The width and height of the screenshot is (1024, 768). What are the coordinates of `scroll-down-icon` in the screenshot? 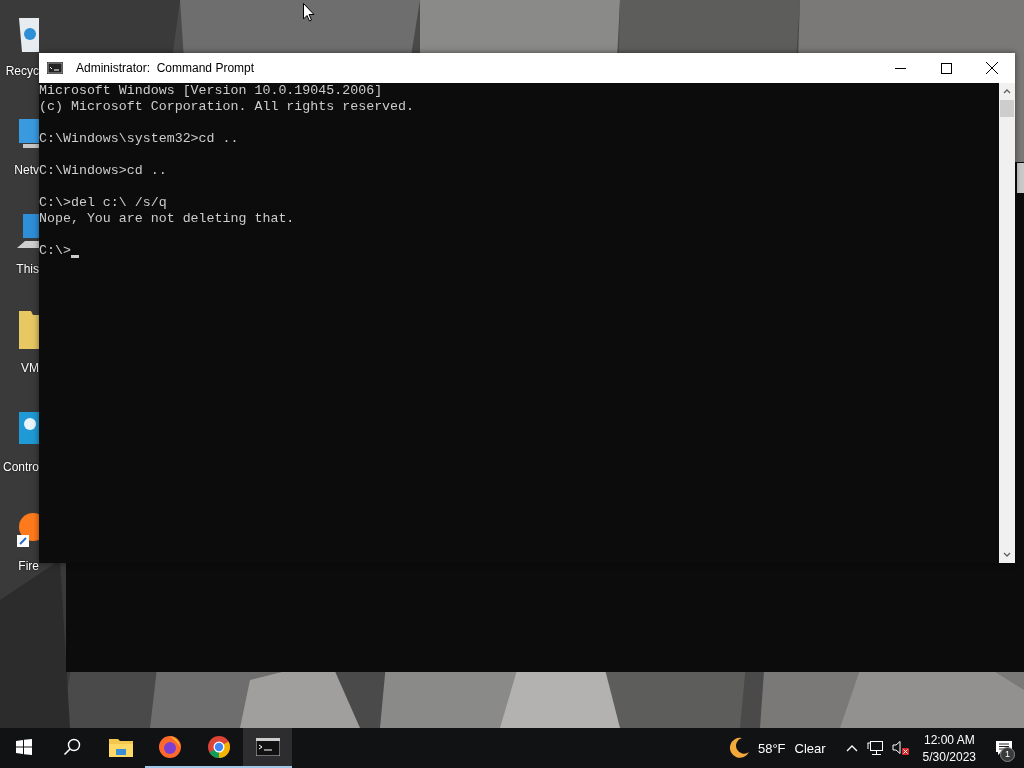 It's located at (1007, 554).